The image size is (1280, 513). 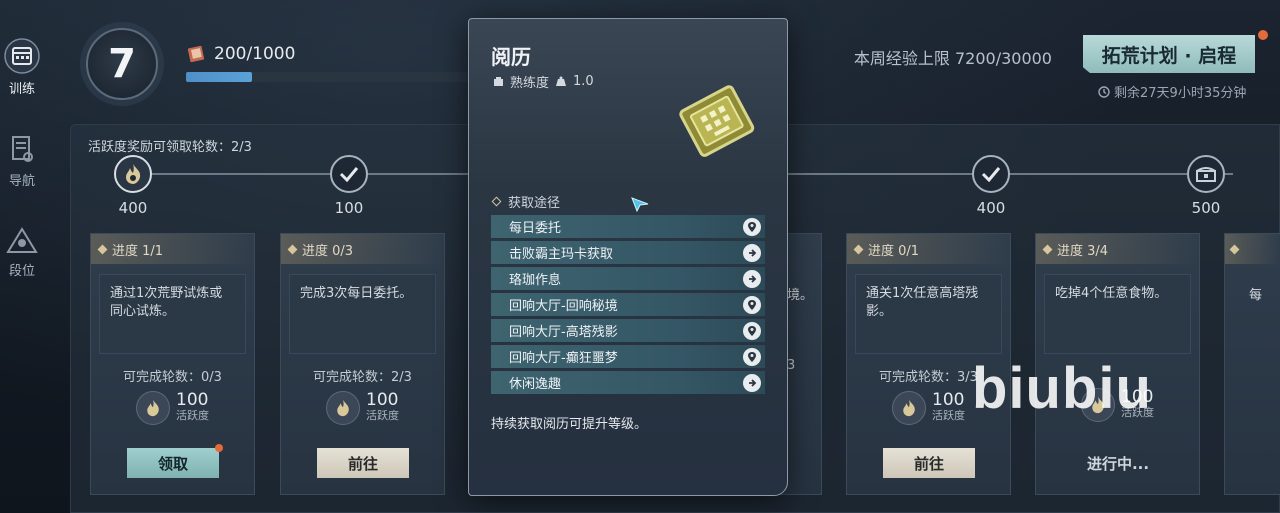 I want to click on nav-label-training: 训练, so click(x=21, y=89).